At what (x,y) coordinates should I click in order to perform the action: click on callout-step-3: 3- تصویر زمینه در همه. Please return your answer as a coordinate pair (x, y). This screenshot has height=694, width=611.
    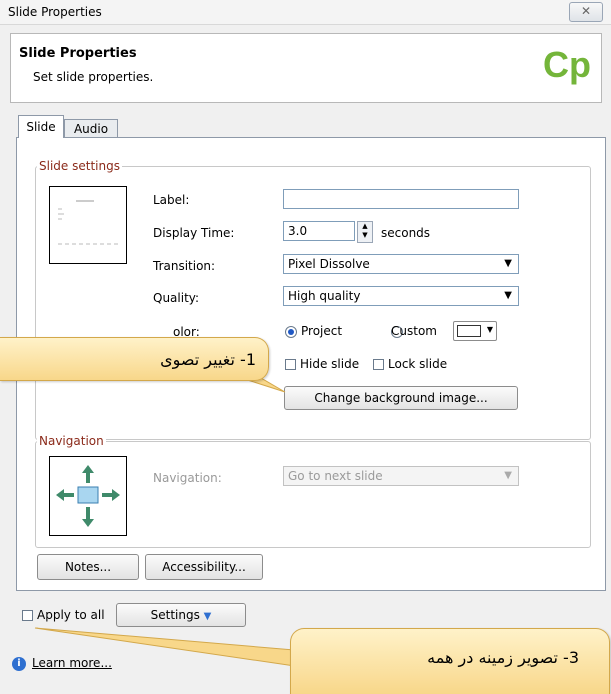
    Looking at the image, I should click on (450, 661).